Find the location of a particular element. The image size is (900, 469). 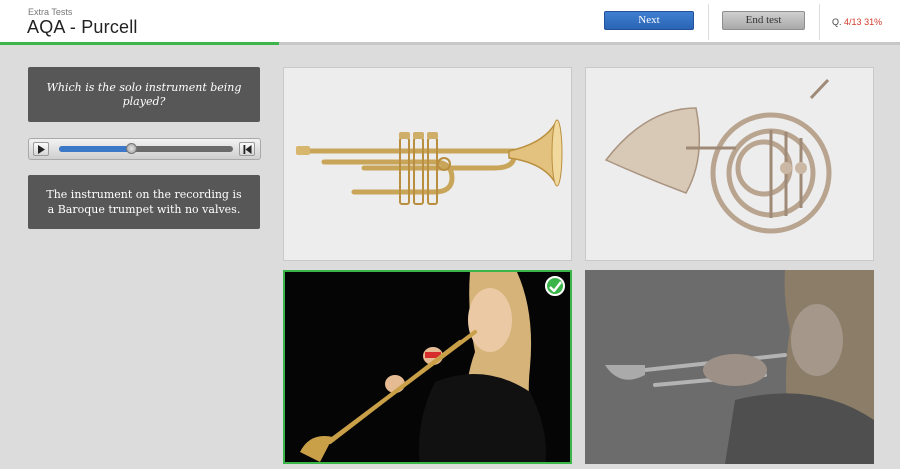

progress-percent: 31% is located at coordinates (873, 22).